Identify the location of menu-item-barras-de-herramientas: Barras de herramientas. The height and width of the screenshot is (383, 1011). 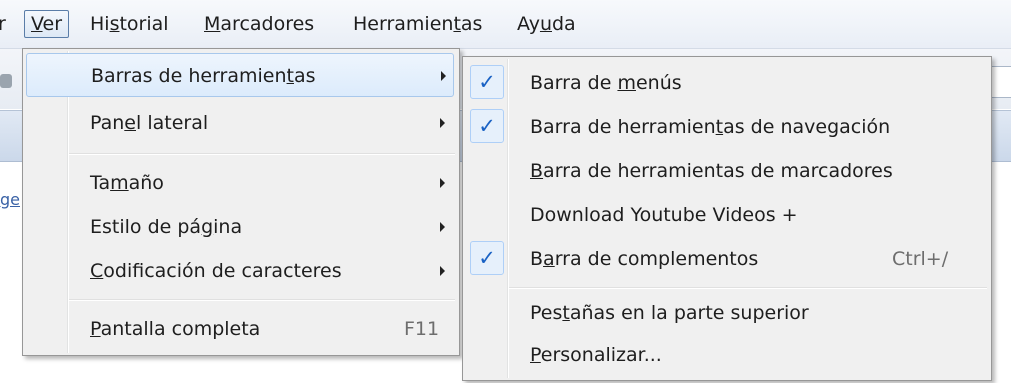
(240, 75).